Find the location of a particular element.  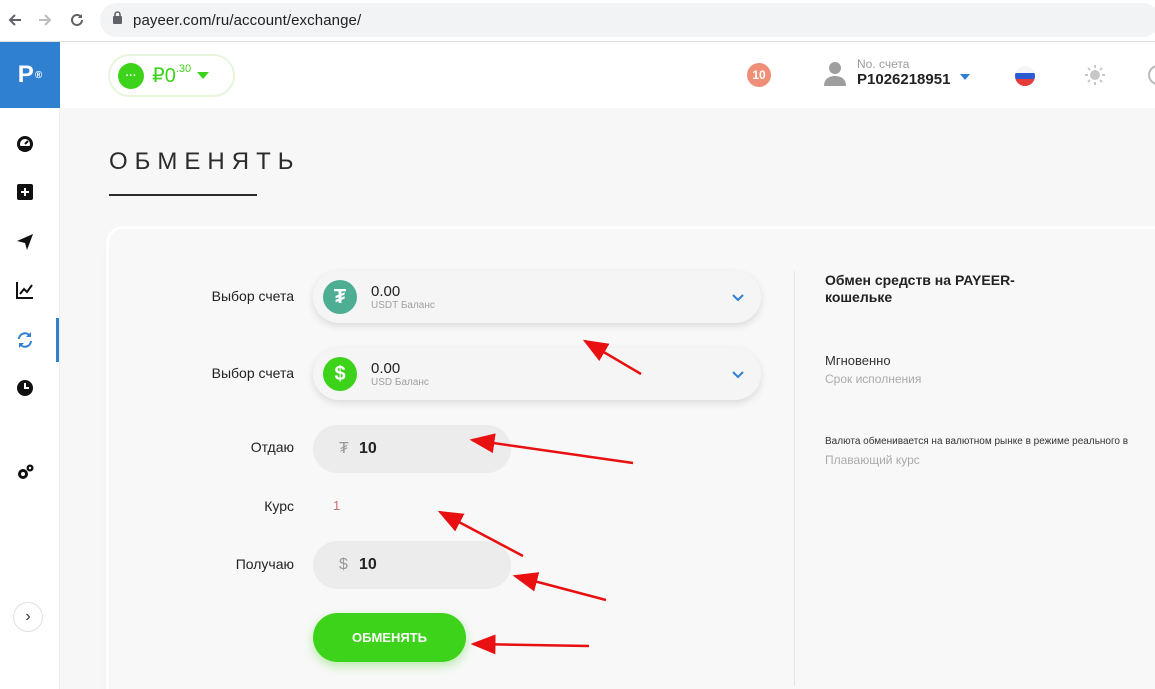

exchange-submit-button: ОБМЕНЯТЬ is located at coordinates (389, 637).